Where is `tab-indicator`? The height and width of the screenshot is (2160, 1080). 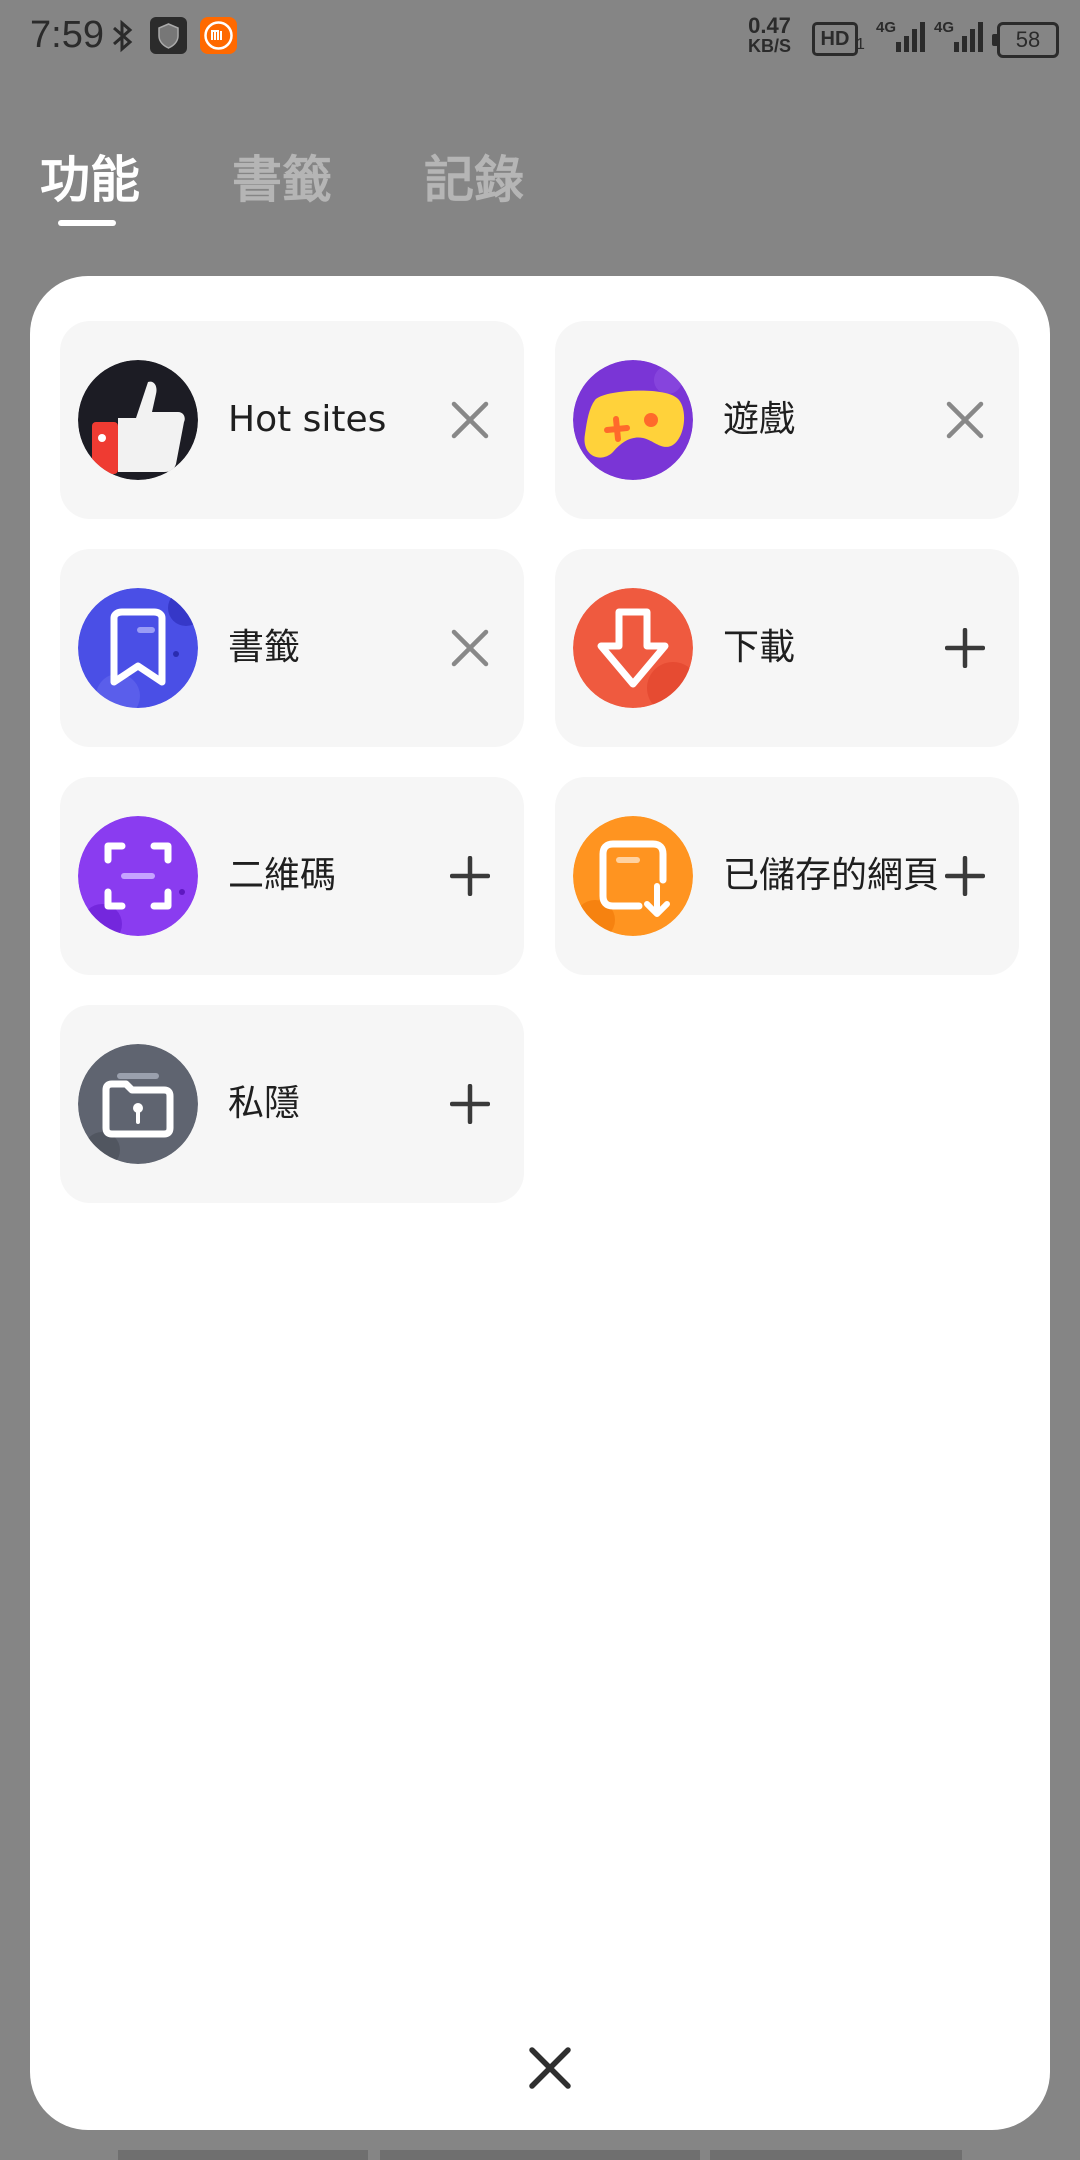 tab-indicator is located at coordinates (87, 223).